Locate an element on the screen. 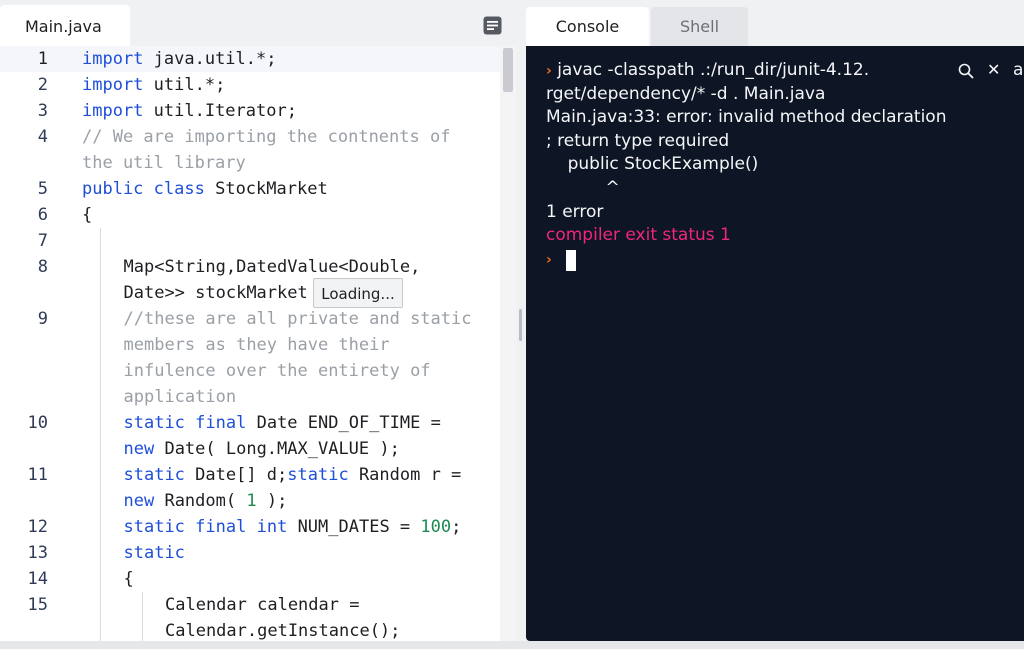 This screenshot has width=1024, height=649. console-line: › is located at coordinates (551, 259).